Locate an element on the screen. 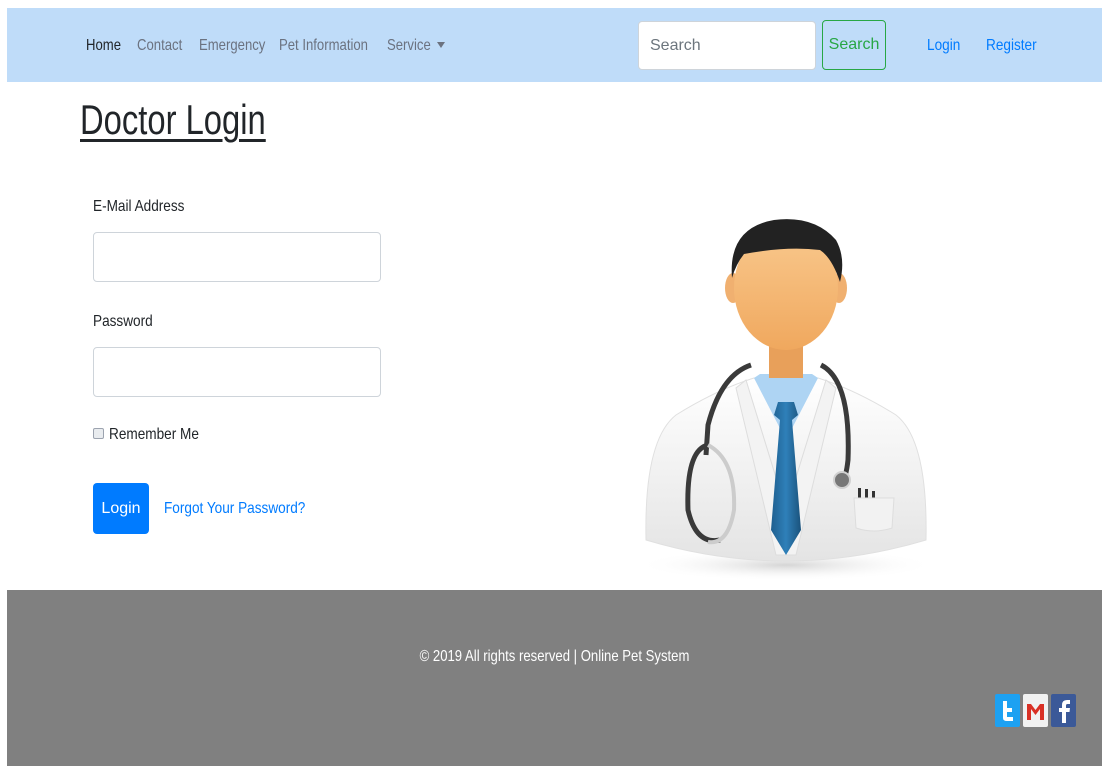 The height and width of the screenshot is (766, 1103). nav-home-link: Home is located at coordinates (103, 46).